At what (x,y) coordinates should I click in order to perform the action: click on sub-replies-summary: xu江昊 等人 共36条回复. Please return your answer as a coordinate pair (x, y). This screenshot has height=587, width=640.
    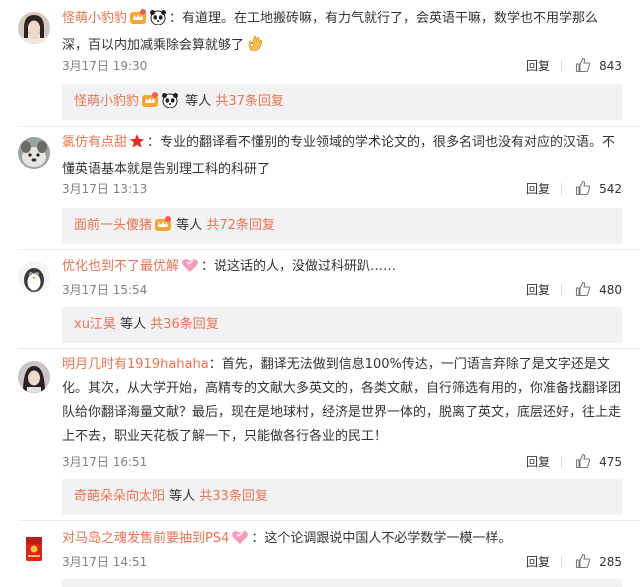
    Looking at the image, I should click on (342, 325).